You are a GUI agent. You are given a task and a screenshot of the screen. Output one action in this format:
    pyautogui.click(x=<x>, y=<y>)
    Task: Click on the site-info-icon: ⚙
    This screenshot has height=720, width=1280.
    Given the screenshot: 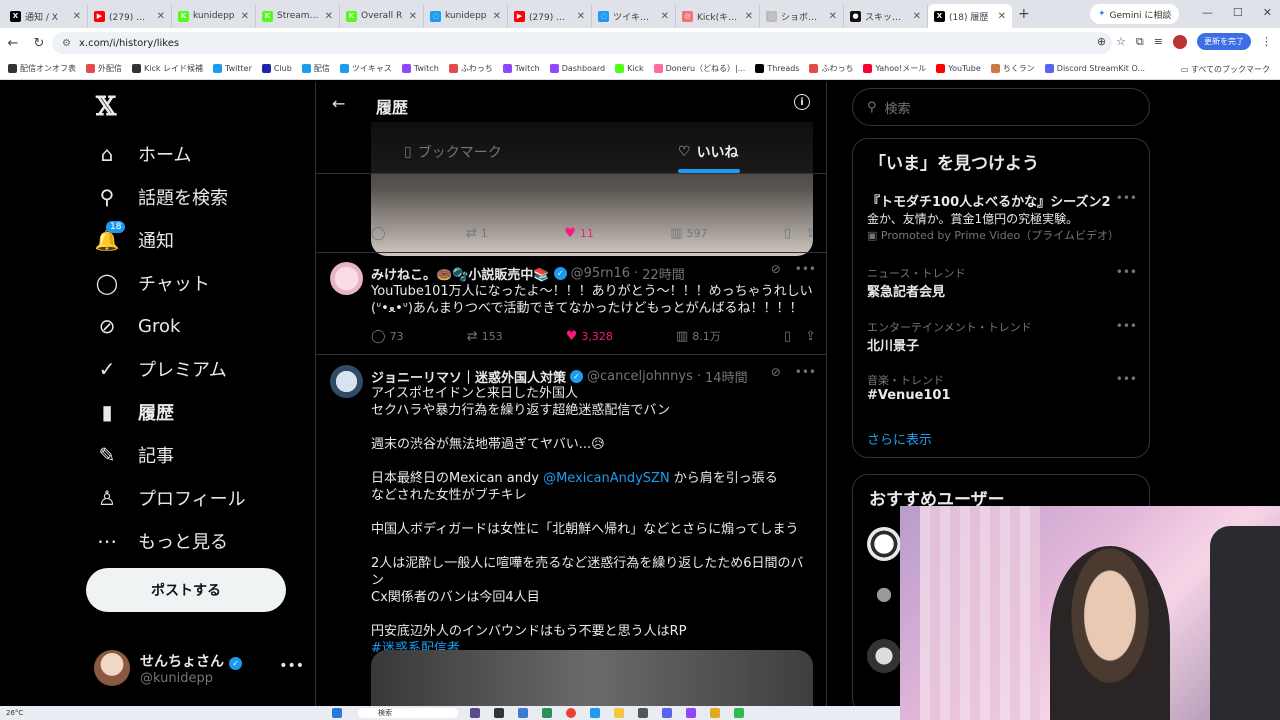 What is the action you would take?
    pyautogui.click(x=66, y=43)
    